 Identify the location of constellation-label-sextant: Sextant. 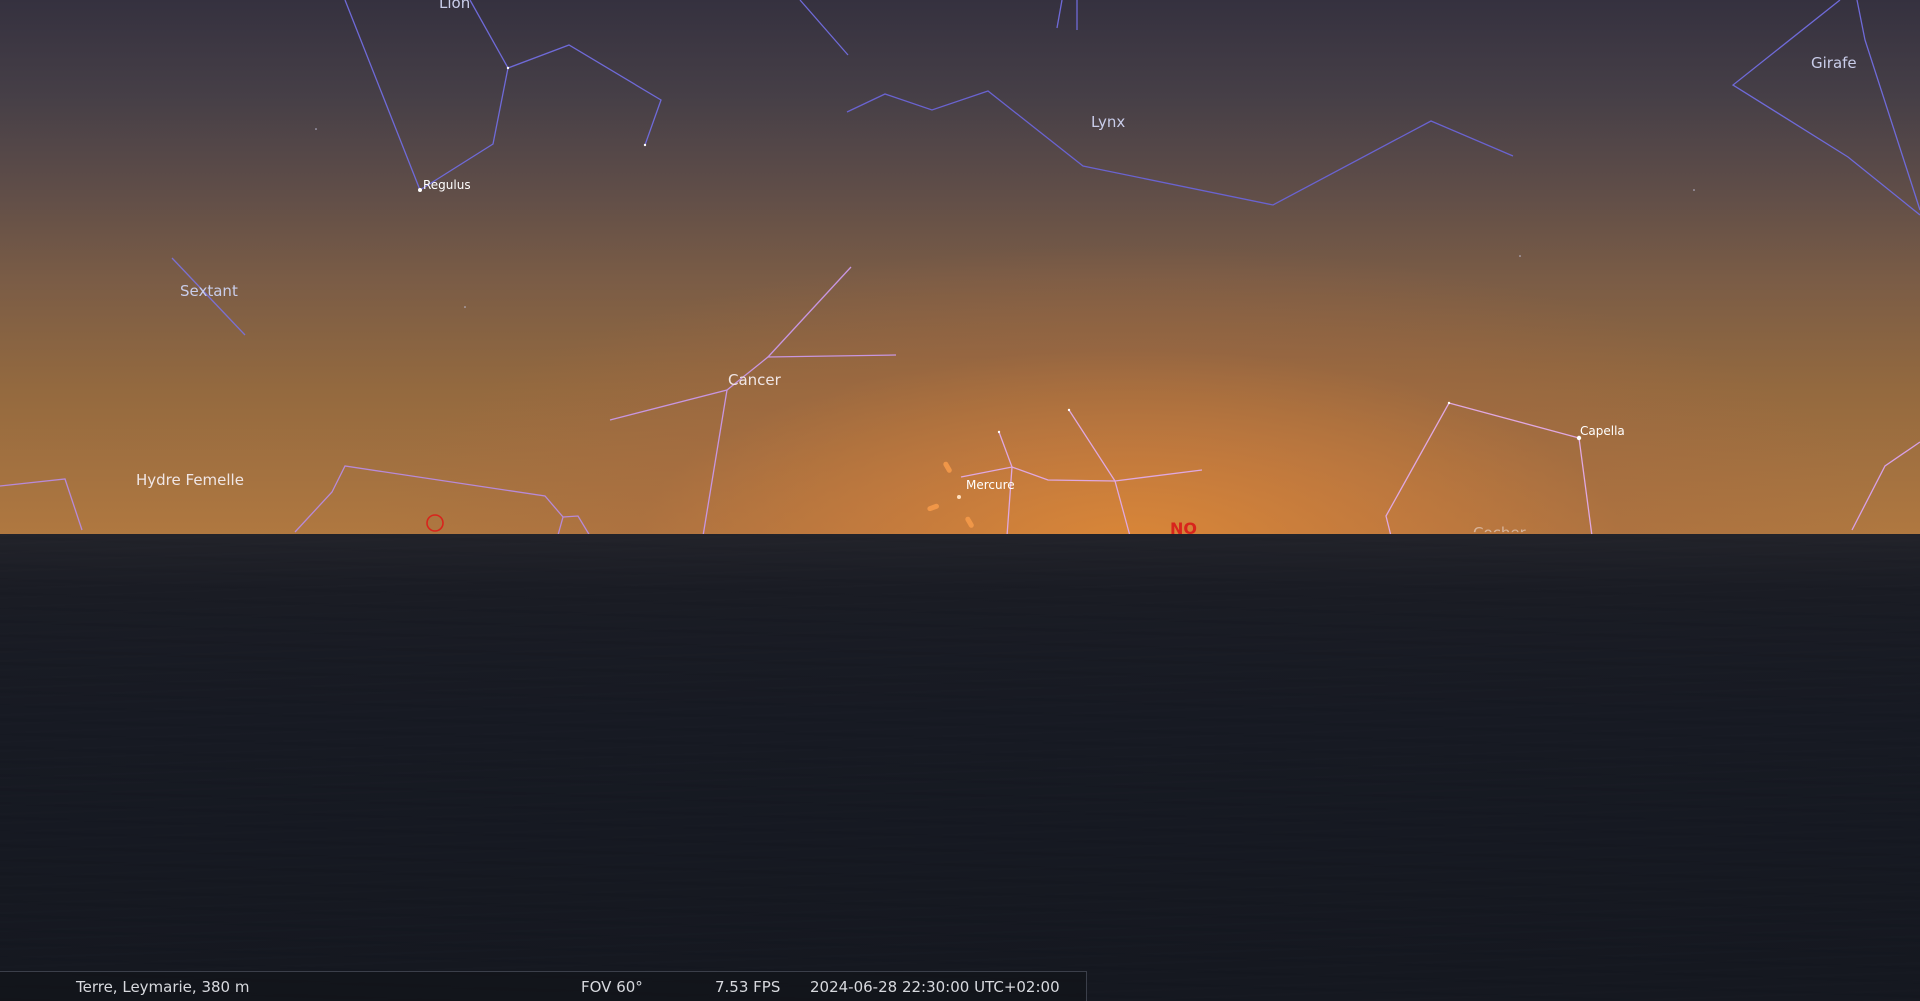
(209, 291).